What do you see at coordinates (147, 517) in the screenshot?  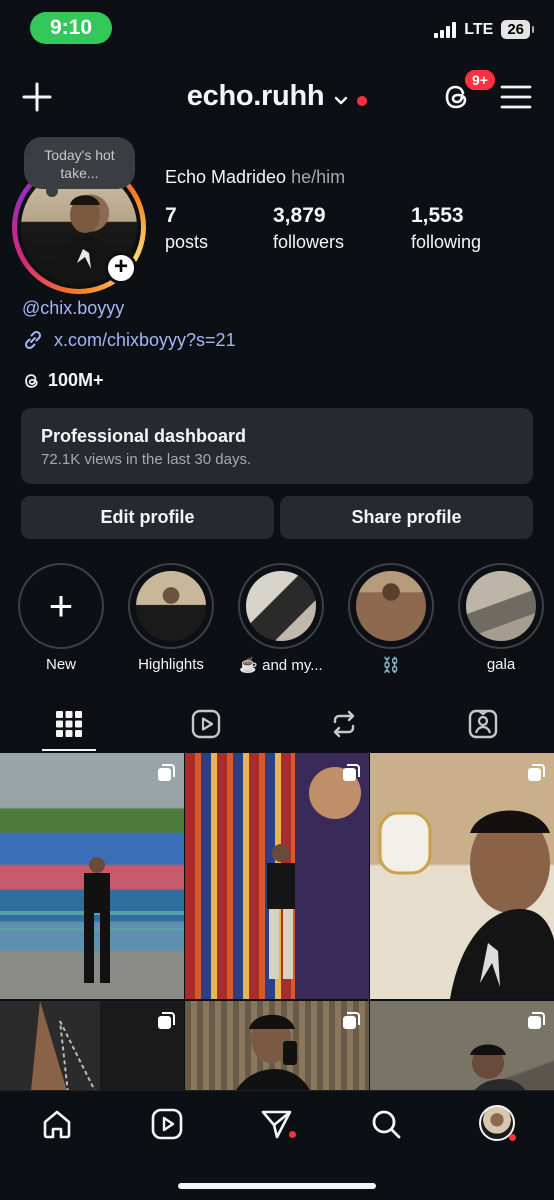 I see `edit-profile-button: Edit profile` at bounding box center [147, 517].